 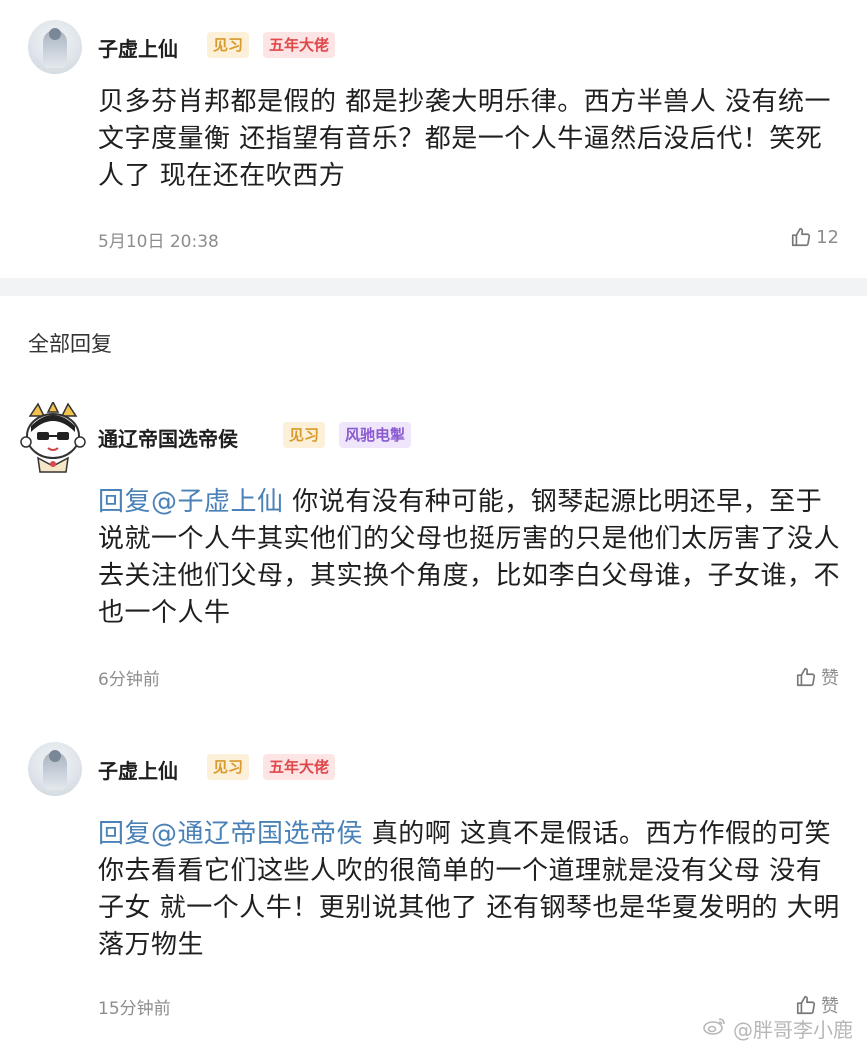 What do you see at coordinates (230, 834) in the screenshot?
I see `reply-mention-link: 回复@通辽帝国选帝侯` at bounding box center [230, 834].